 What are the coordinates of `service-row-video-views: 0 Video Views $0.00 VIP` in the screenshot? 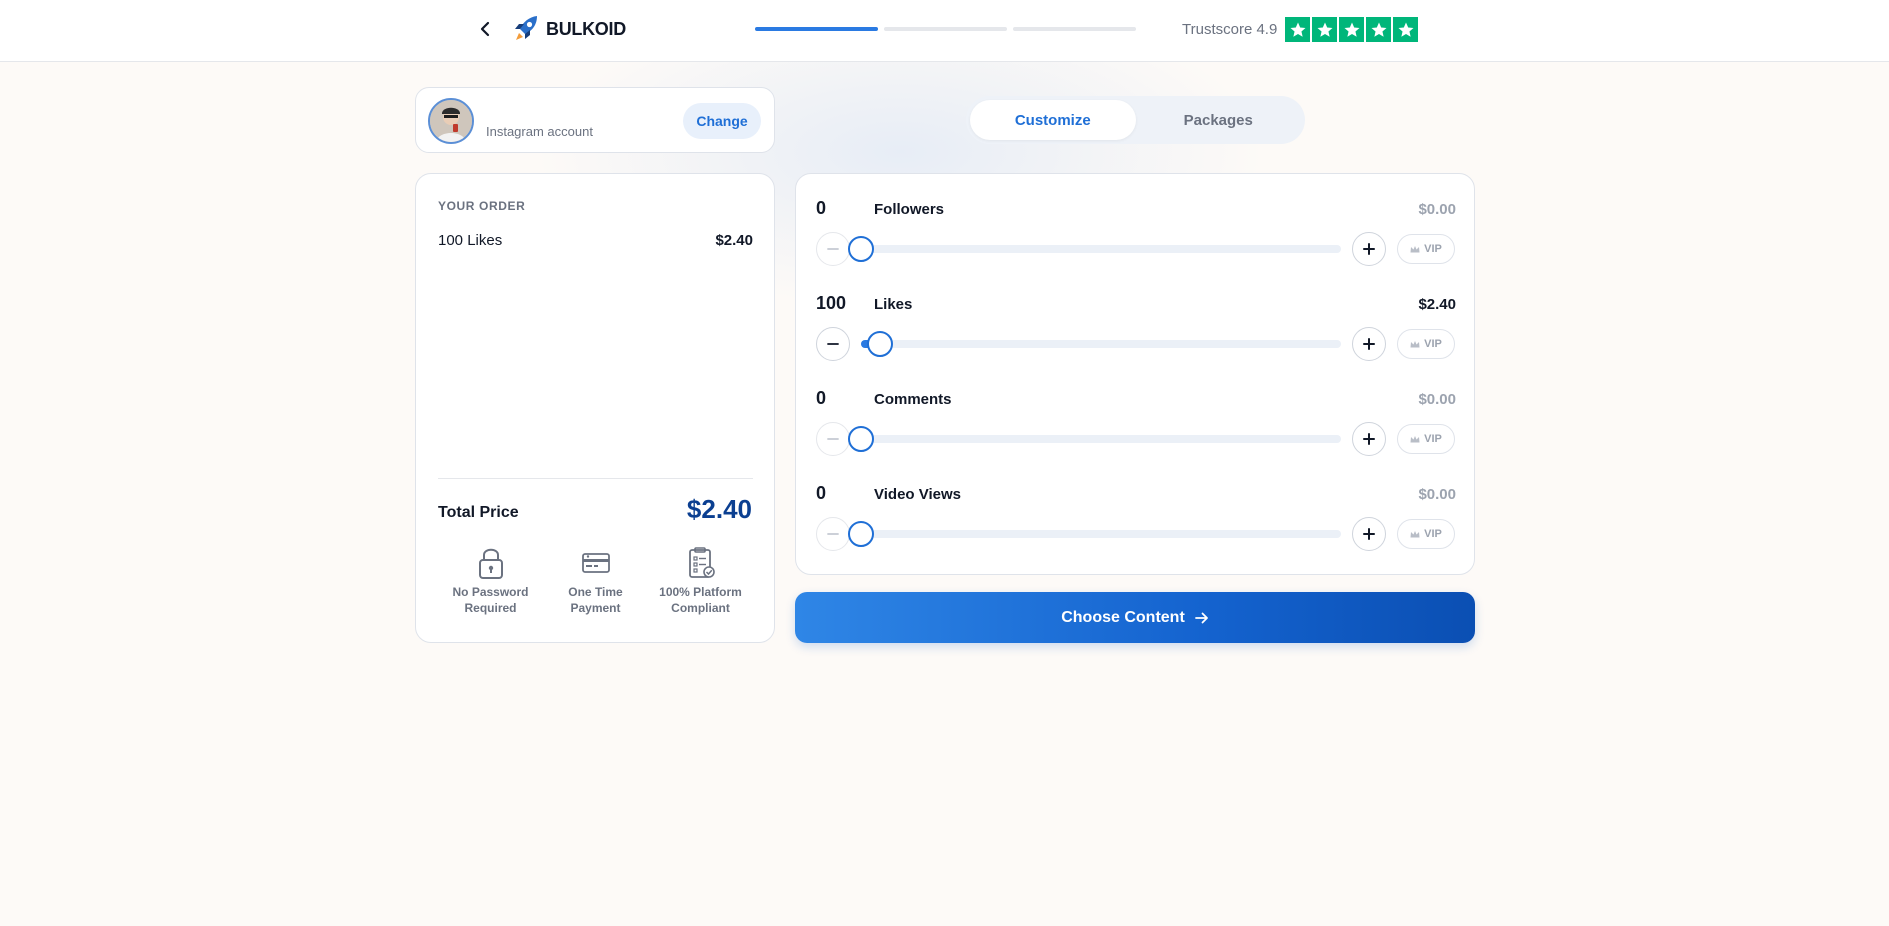 It's located at (1136, 506).